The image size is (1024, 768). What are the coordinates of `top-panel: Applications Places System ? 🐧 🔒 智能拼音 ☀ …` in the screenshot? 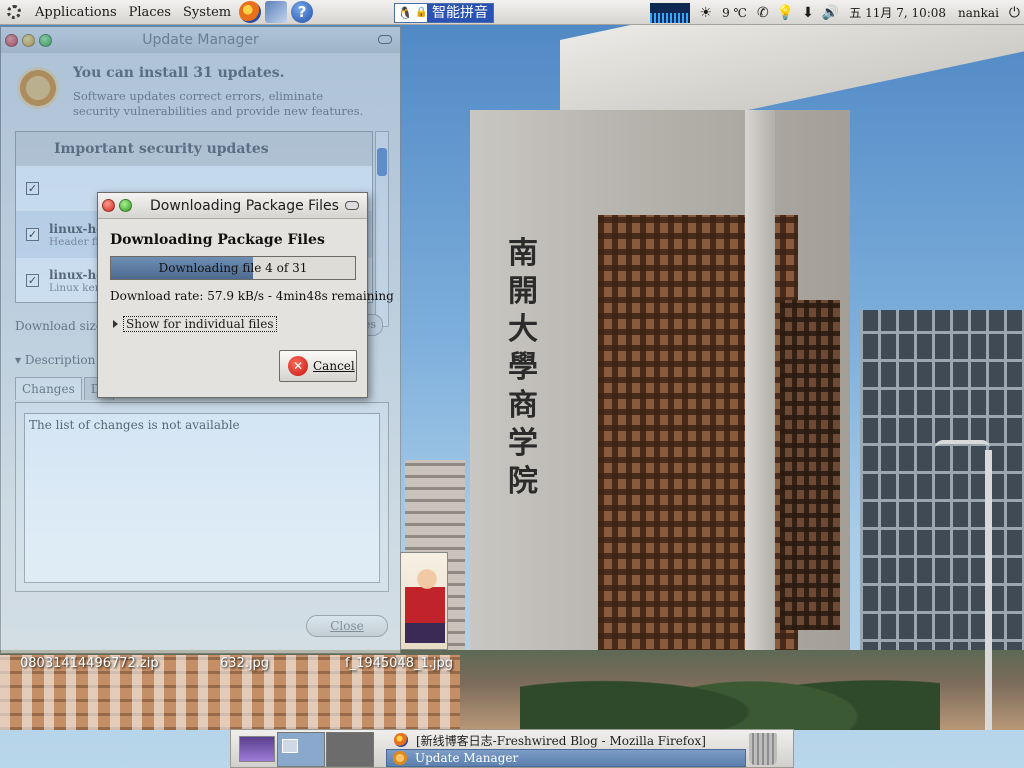 It's located at (512, 12).